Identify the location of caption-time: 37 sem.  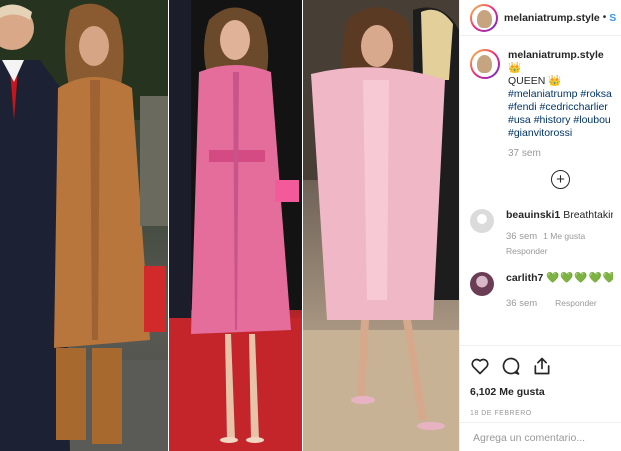
(560, 153).